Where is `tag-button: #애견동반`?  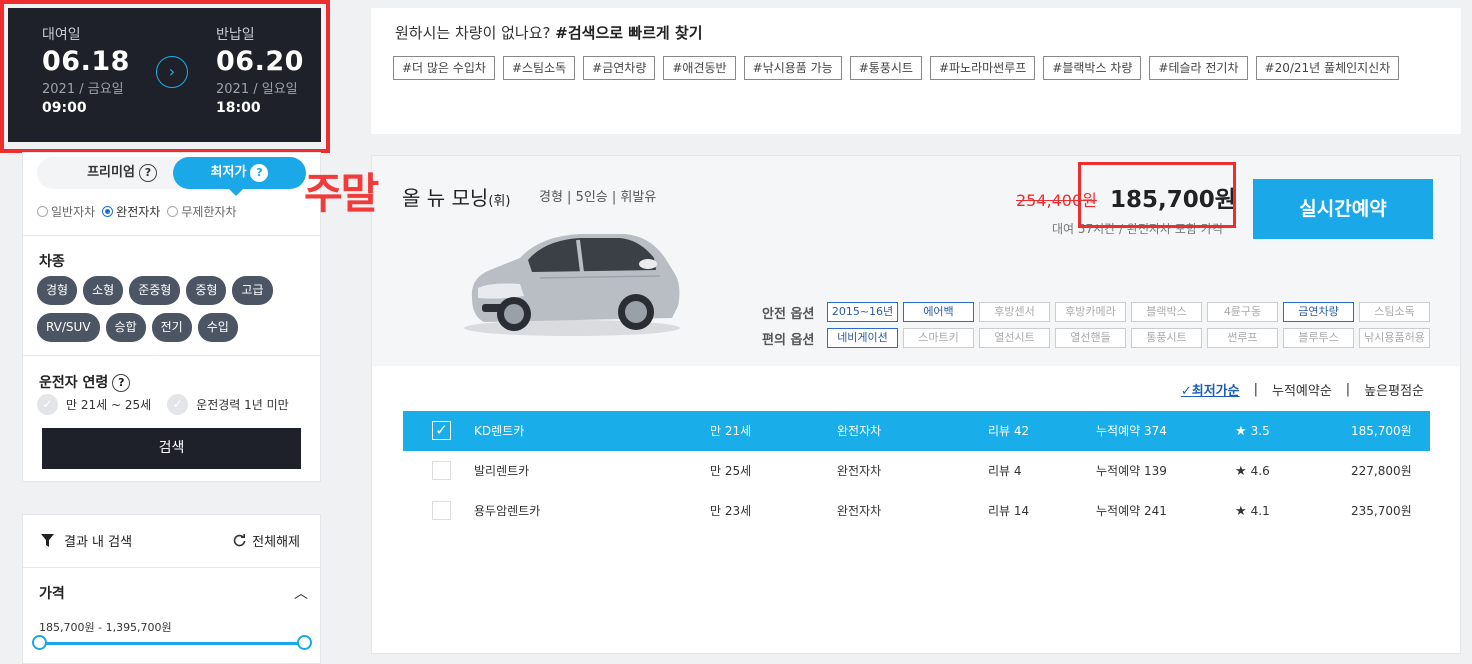
tag-button: #애견동반 is located at coordinates (699, 68).